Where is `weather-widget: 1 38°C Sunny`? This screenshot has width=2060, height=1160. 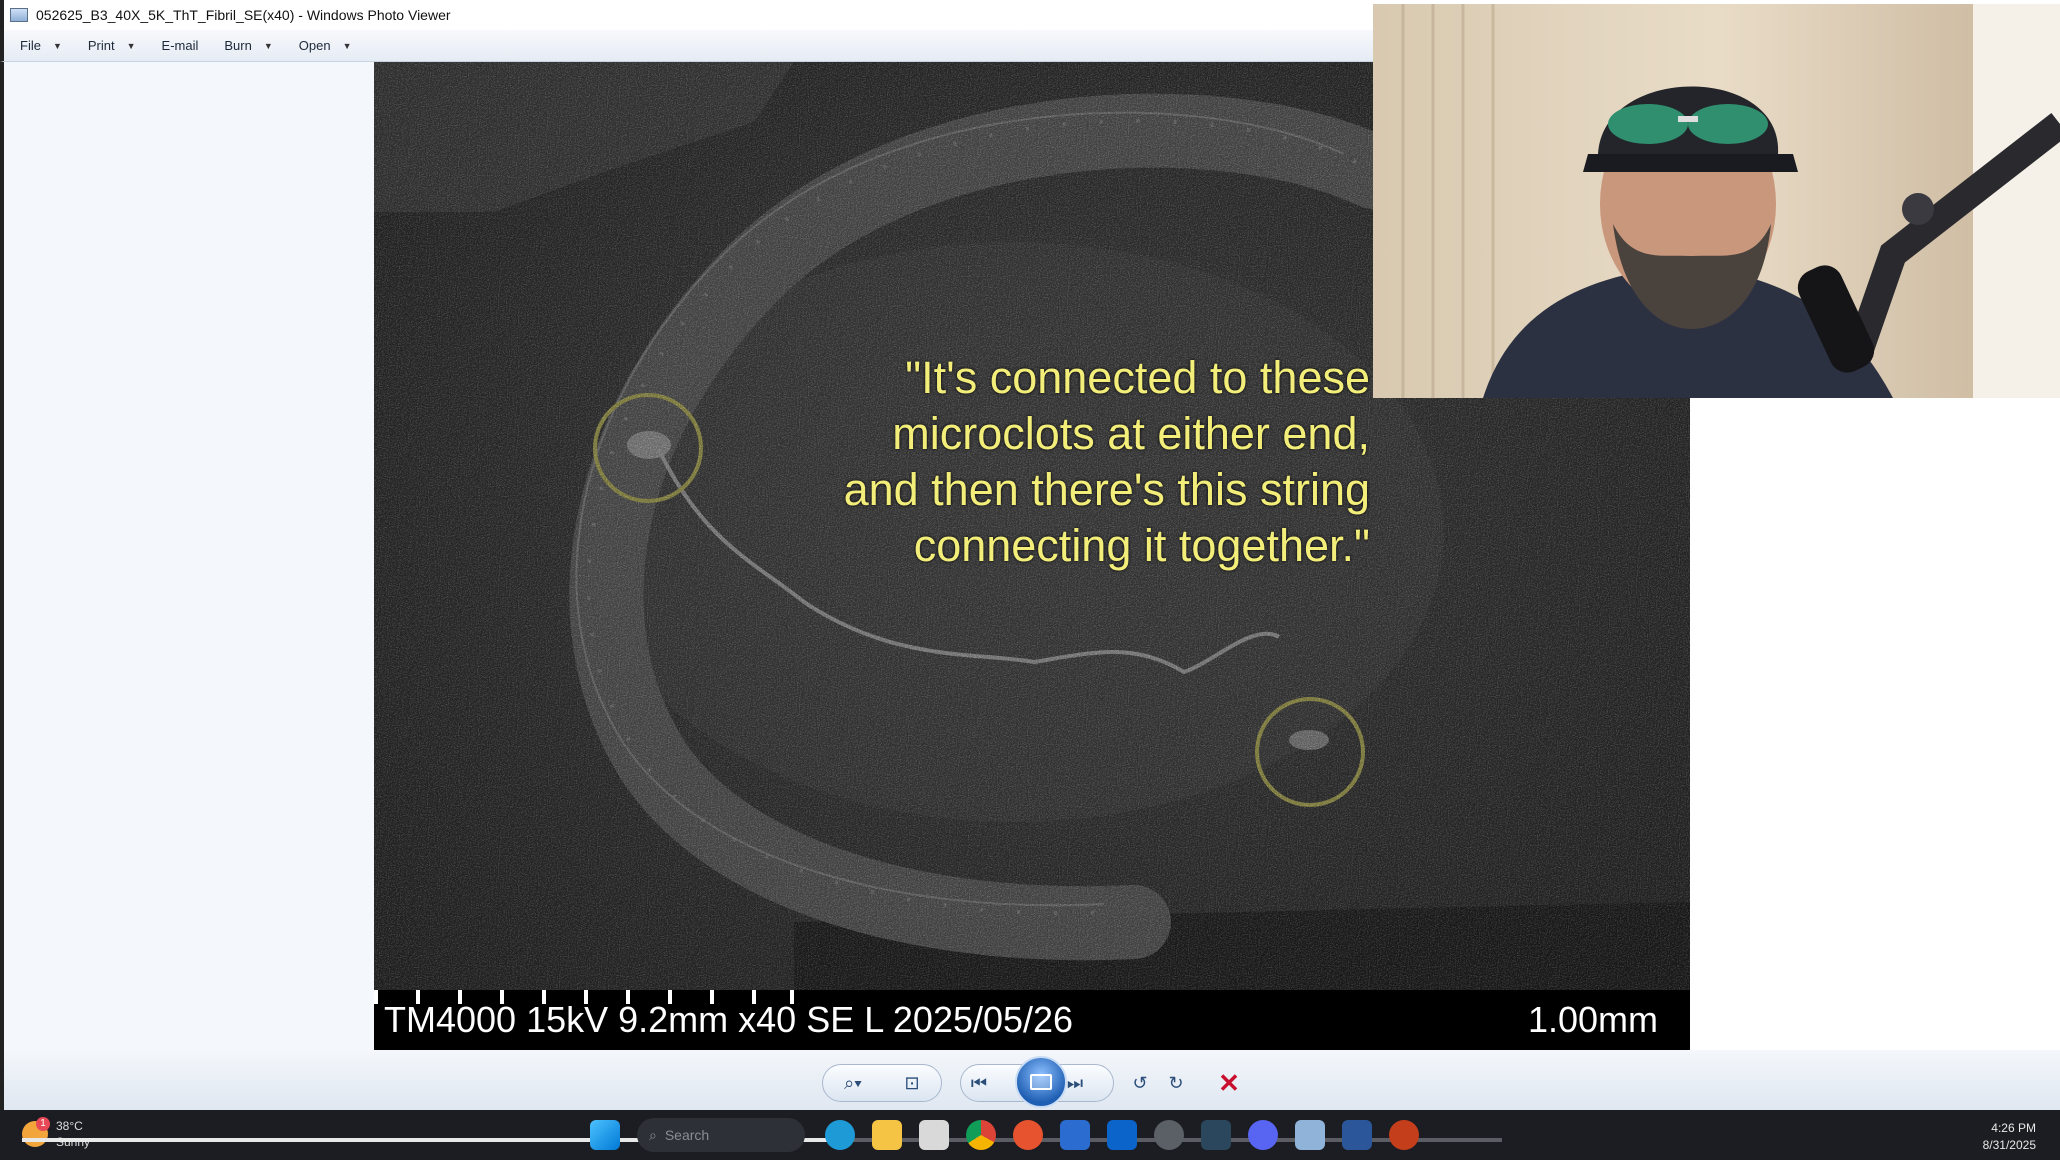
weather-widget: 1 38°C Sunny is located at coordinates (56, 1133).